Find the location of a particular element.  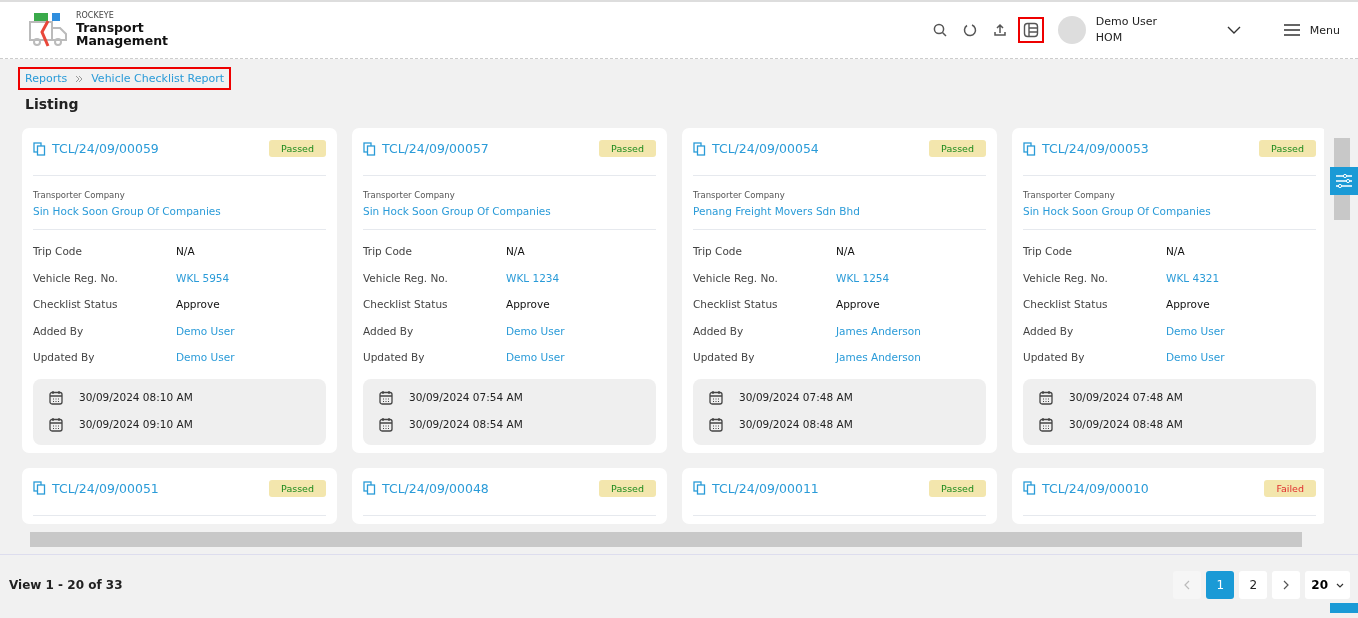

date-time: 30/09/2024 09:10 AM is located at coordinates (136, 424).